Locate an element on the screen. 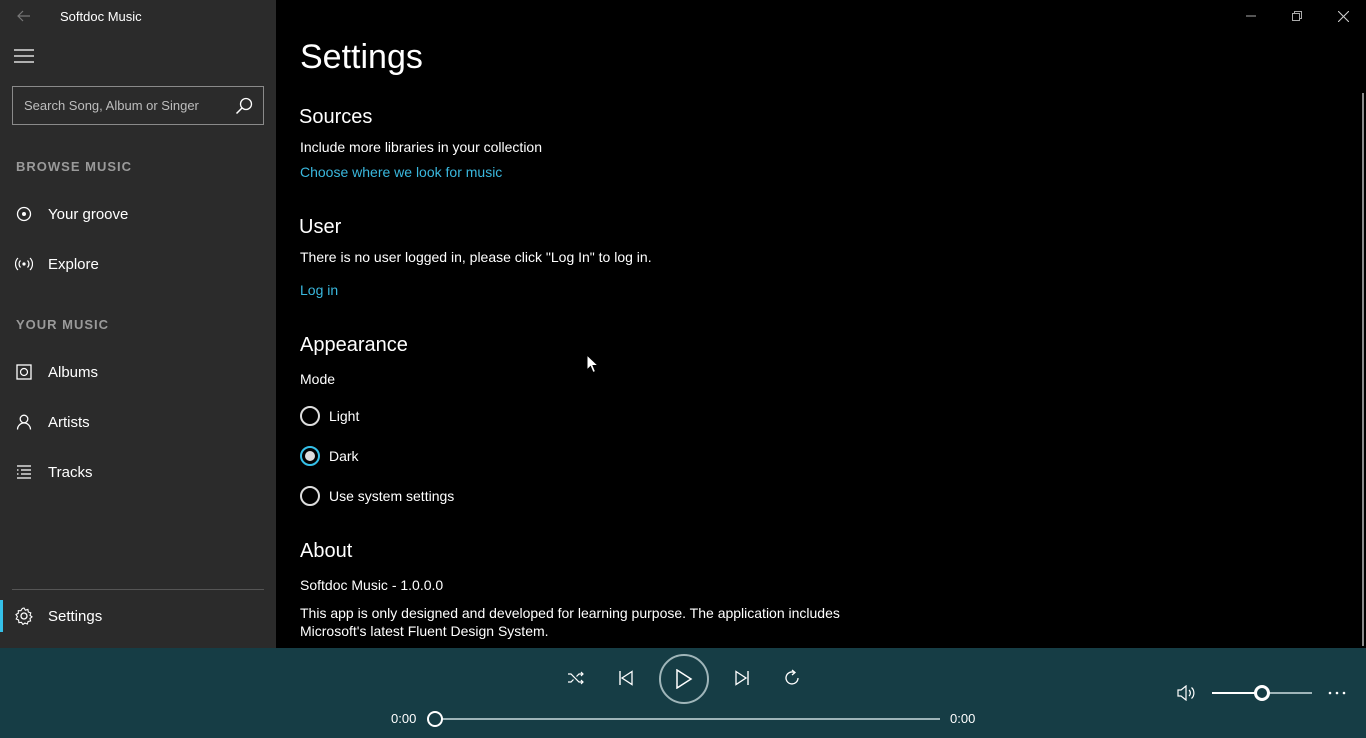 The width and height of the screenshot is (1366, 738). back-arrow-icon is located at coordinates (23, 16).